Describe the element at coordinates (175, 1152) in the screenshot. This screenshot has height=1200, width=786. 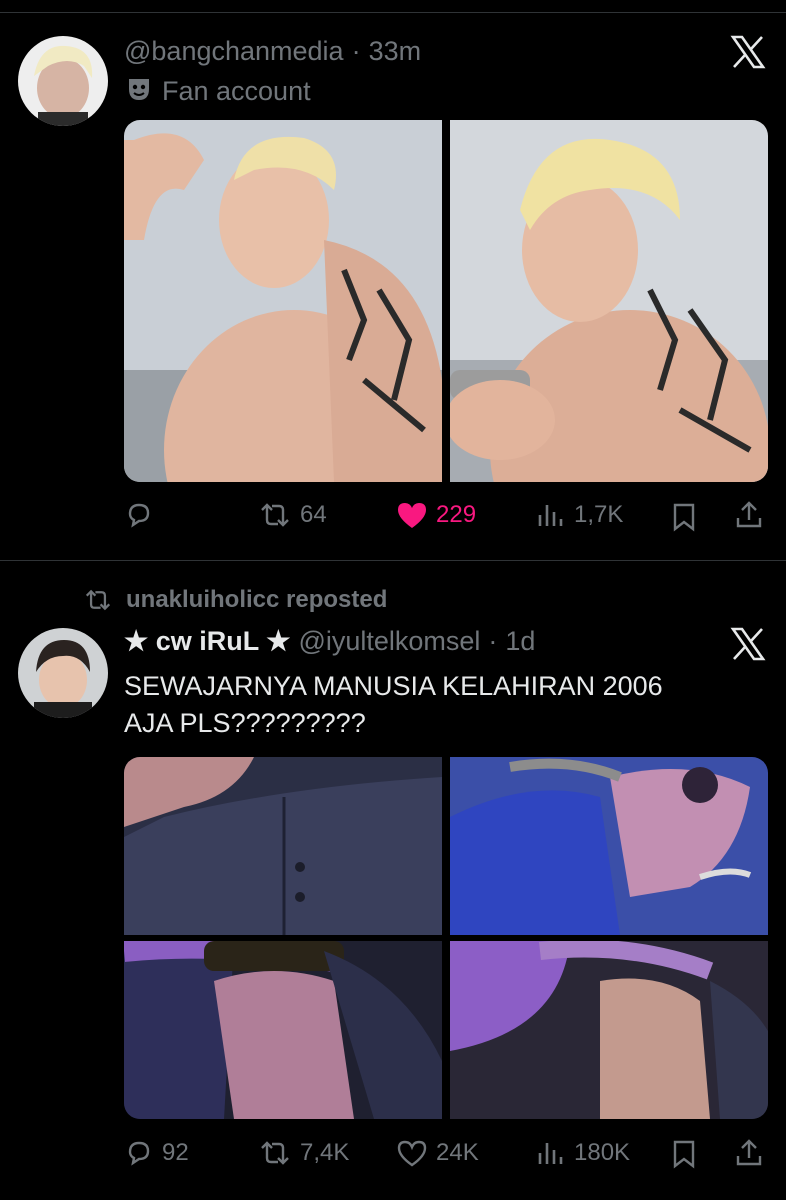
I see `reply-count: 92` at that location.